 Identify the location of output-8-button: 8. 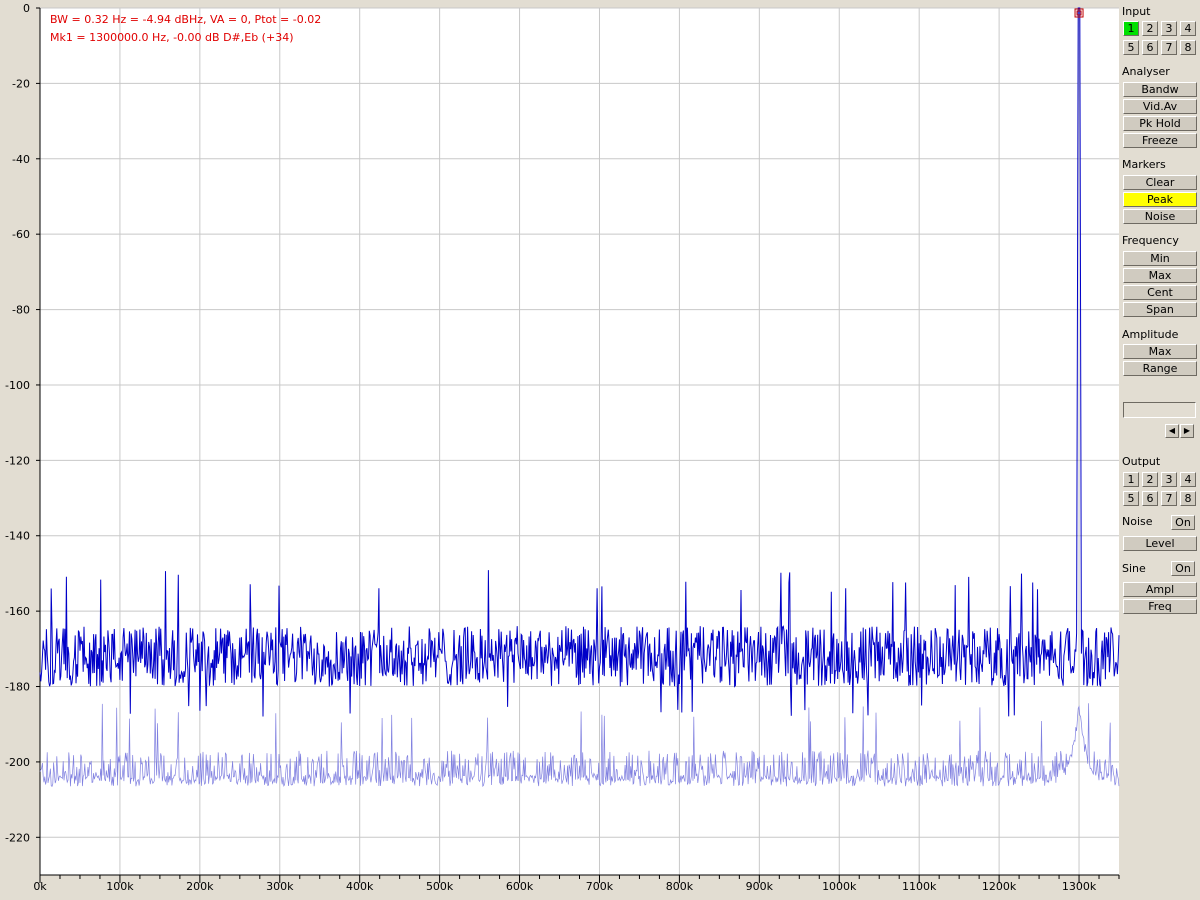
(1188, 498).